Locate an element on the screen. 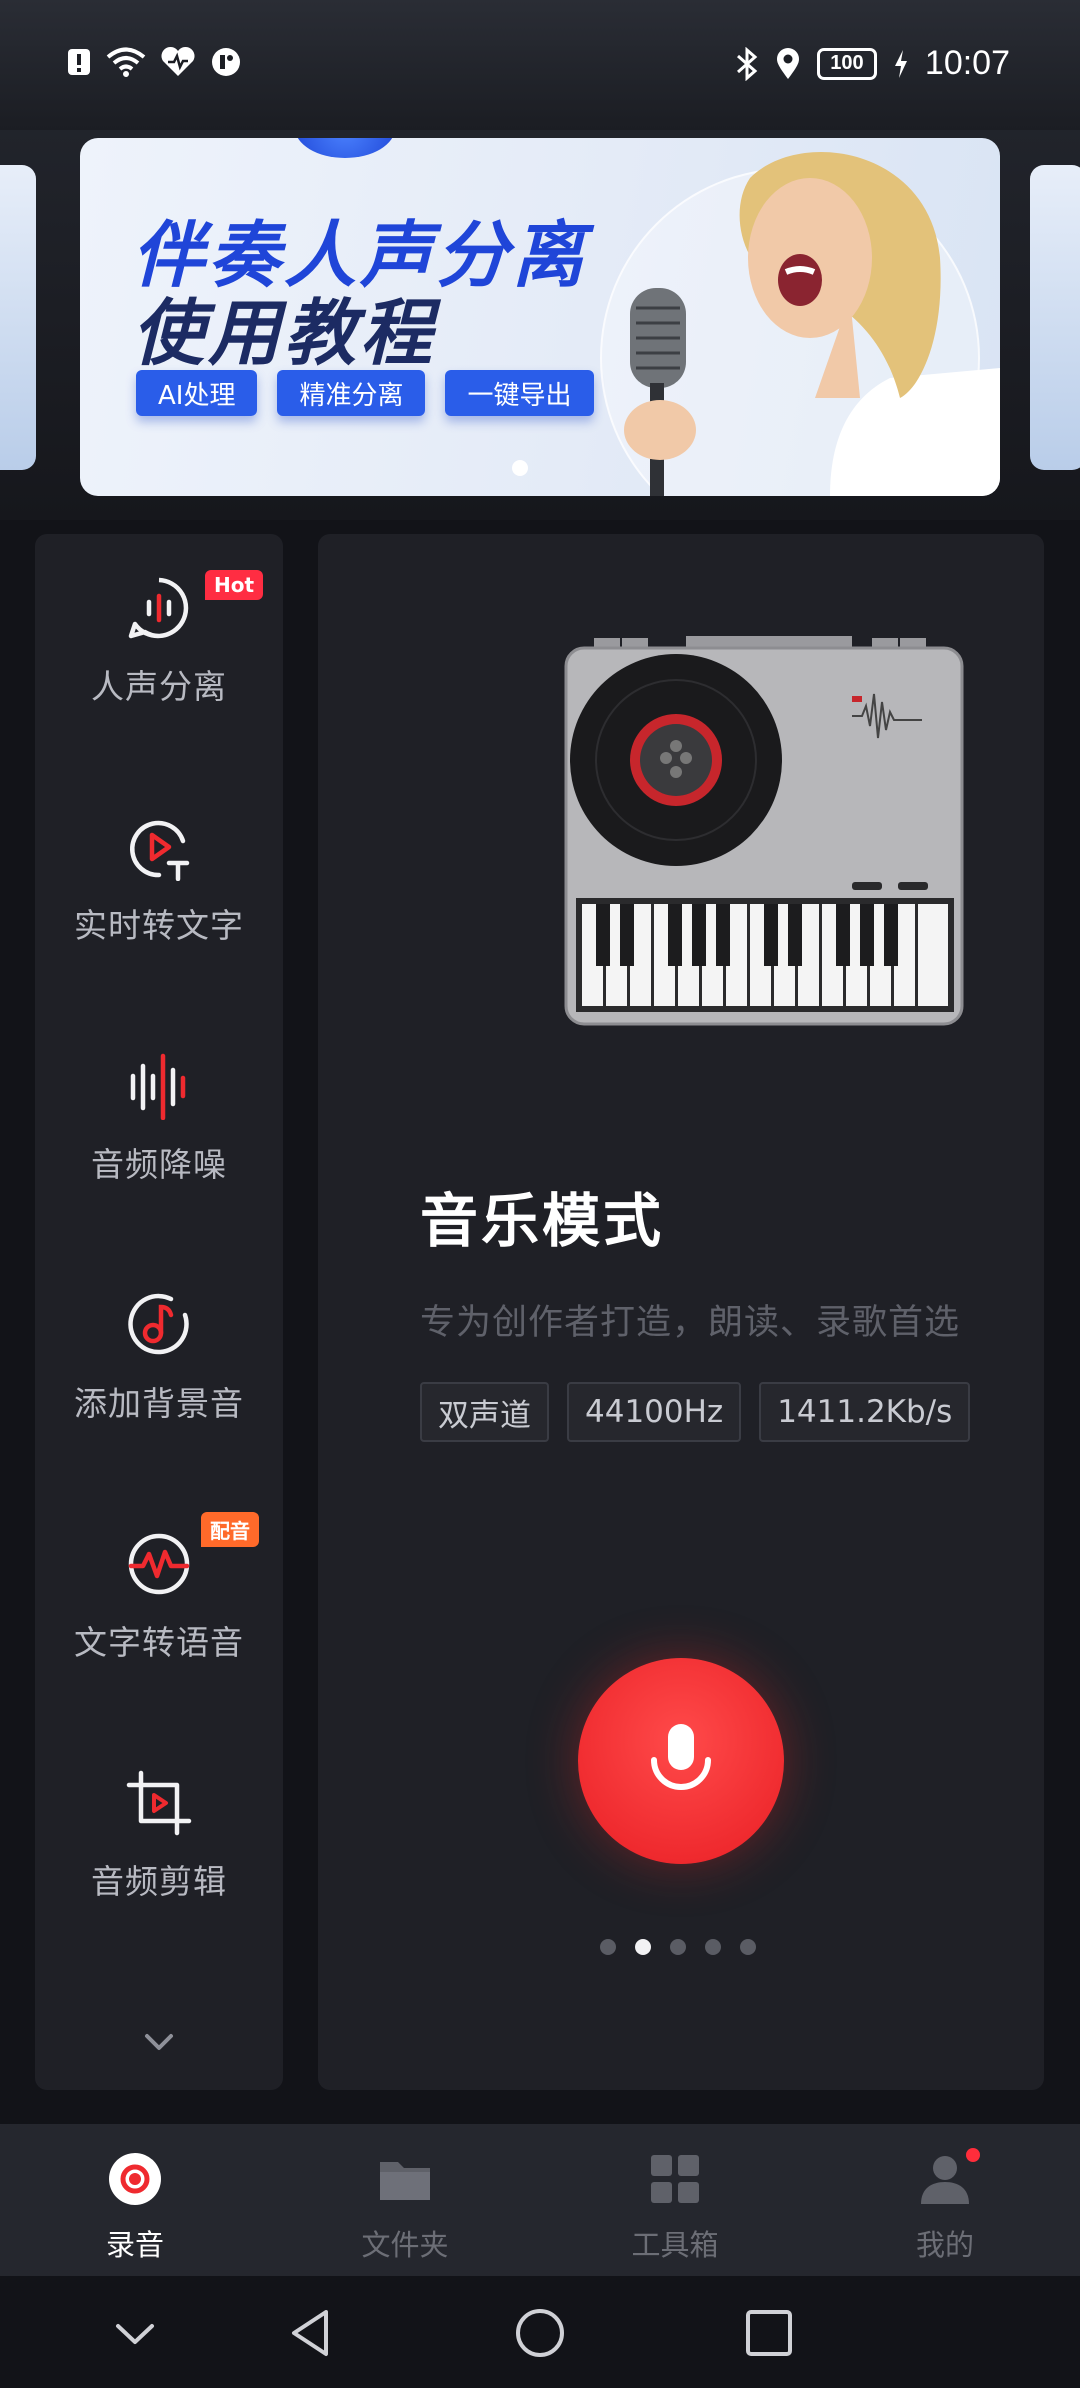 Image resolution: width=1080 pixels, height=2388 pixels. mode-description: 专为创作者打造，朗读、录歌首选 is located at coordinates (690, 1323).